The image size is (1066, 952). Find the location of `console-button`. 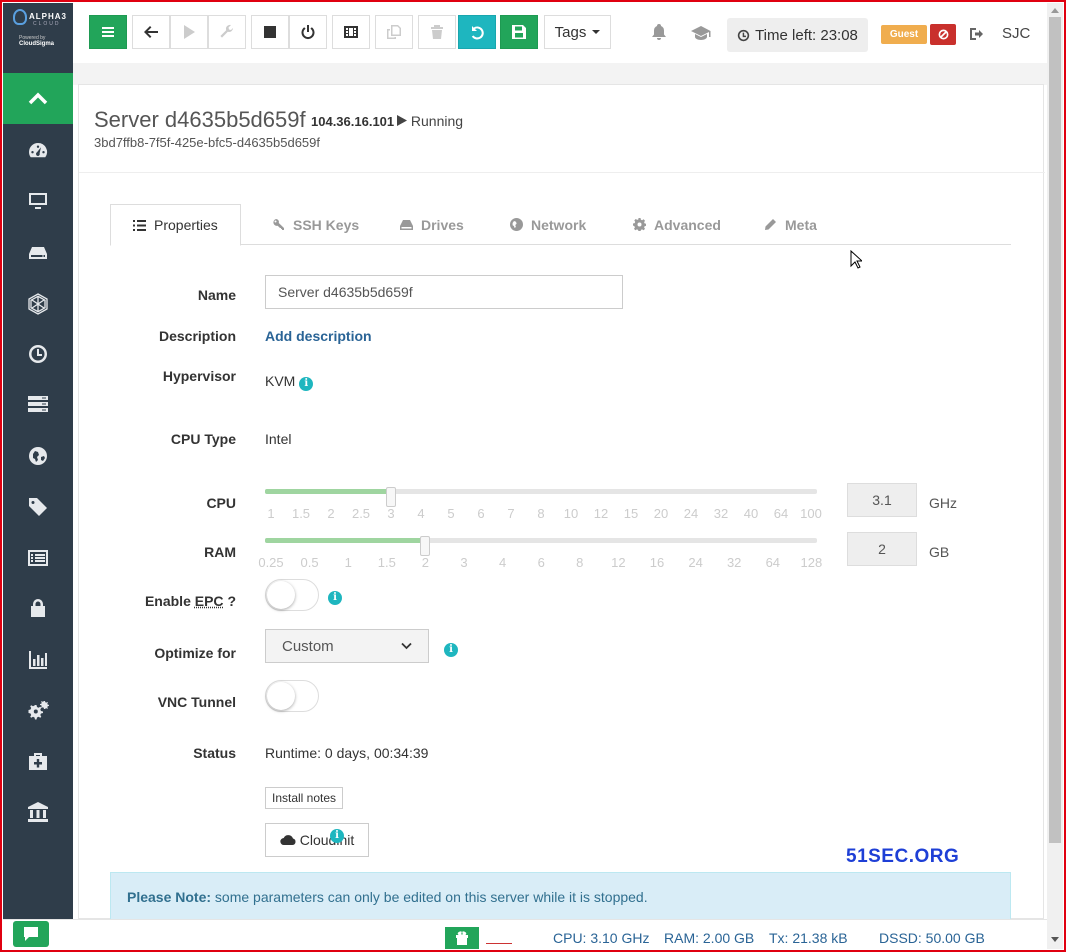

console-button is located at coordinates (351, 32).